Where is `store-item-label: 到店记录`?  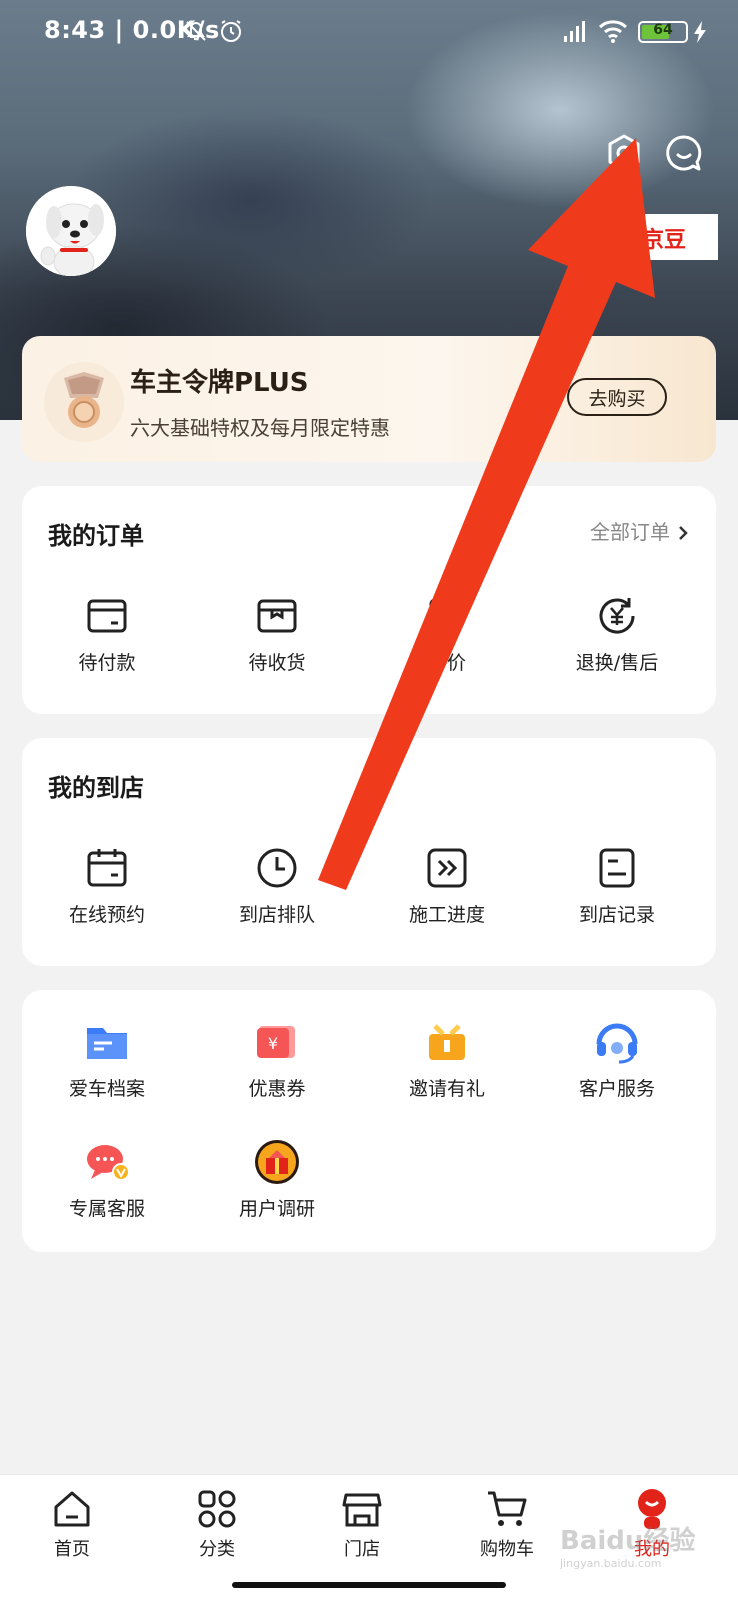
store-item-label: 到店记录 is located at coordinates (616, 915).